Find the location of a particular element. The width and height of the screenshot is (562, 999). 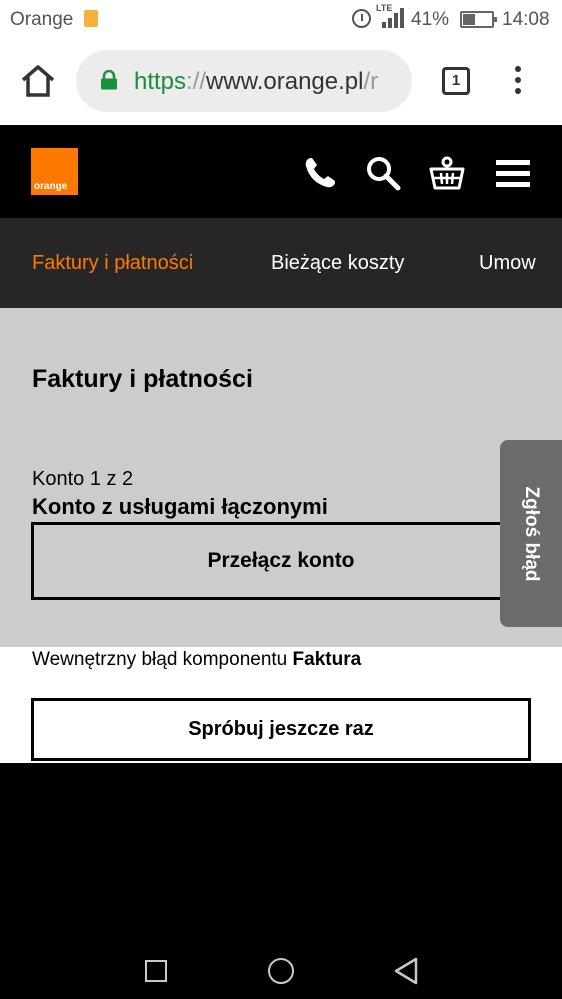

overflow-menu-icon is located at coordinates (518, 82).